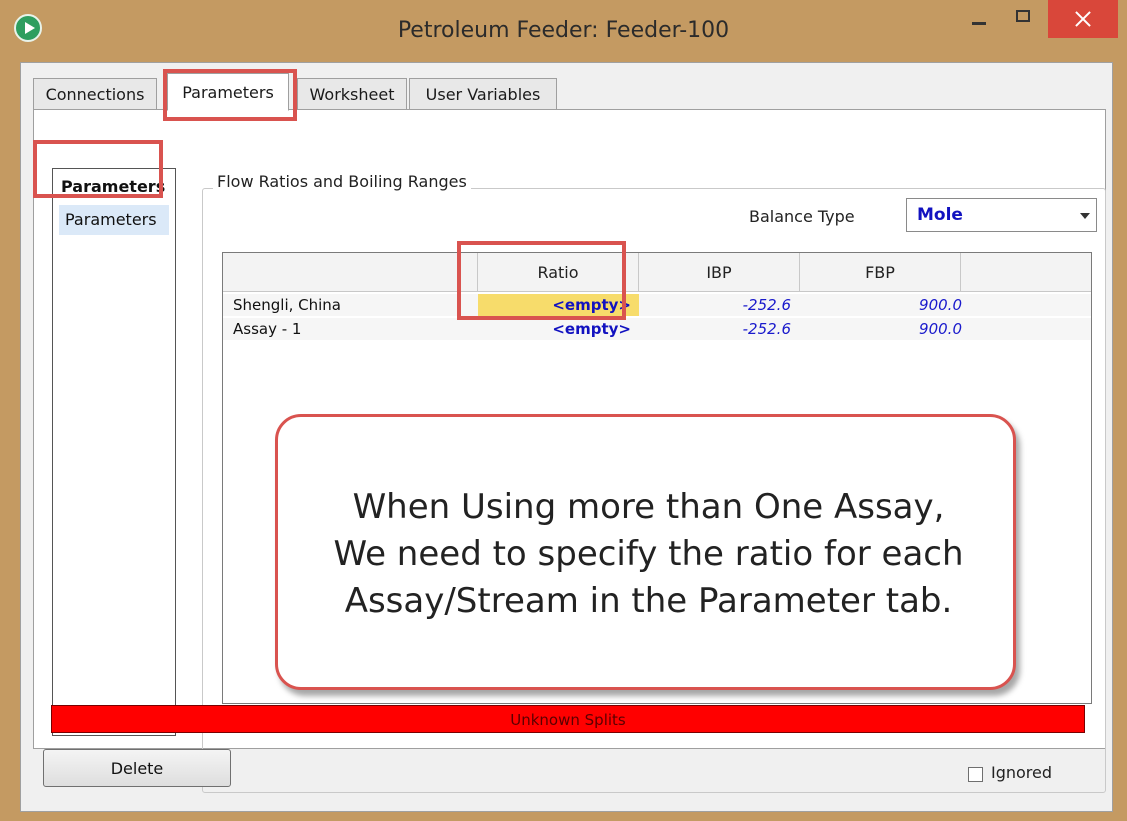 This screenshot has width=1127, height=821. What do you see at coordinates (558, 272) in the screenshot?
I see `grid-header-ratio: Ratio` at bounding box center [558, 272].